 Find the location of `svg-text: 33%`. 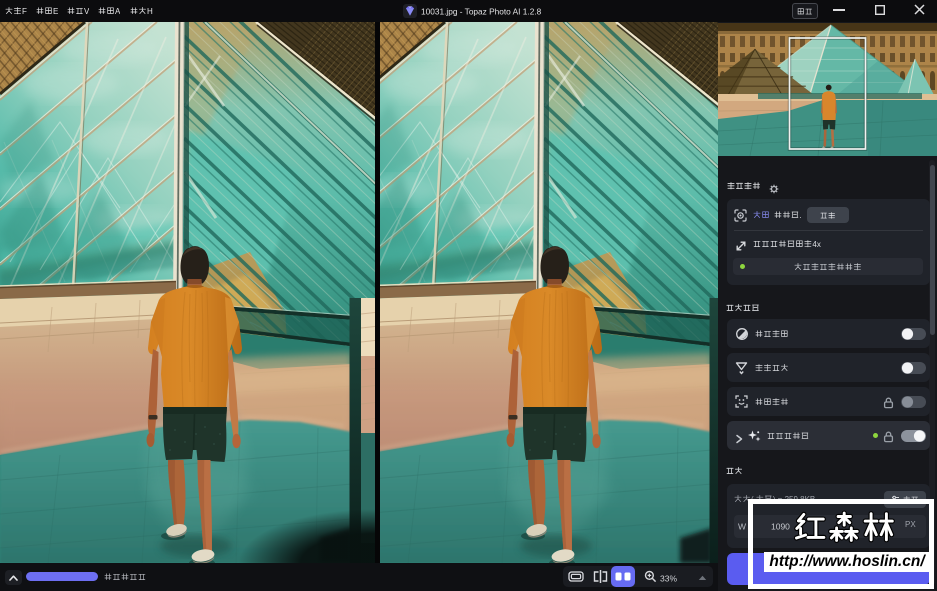

svg-text: 33% is located at coordinates (668, 578).